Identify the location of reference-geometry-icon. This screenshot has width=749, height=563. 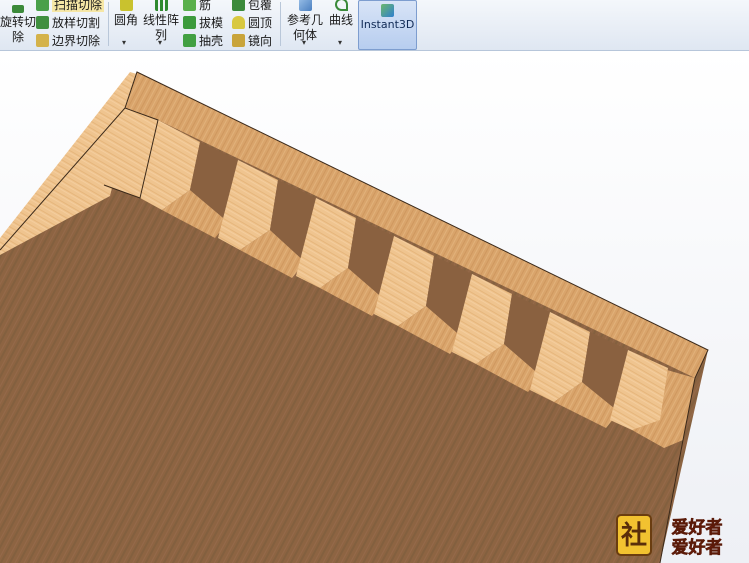
(305, 5).